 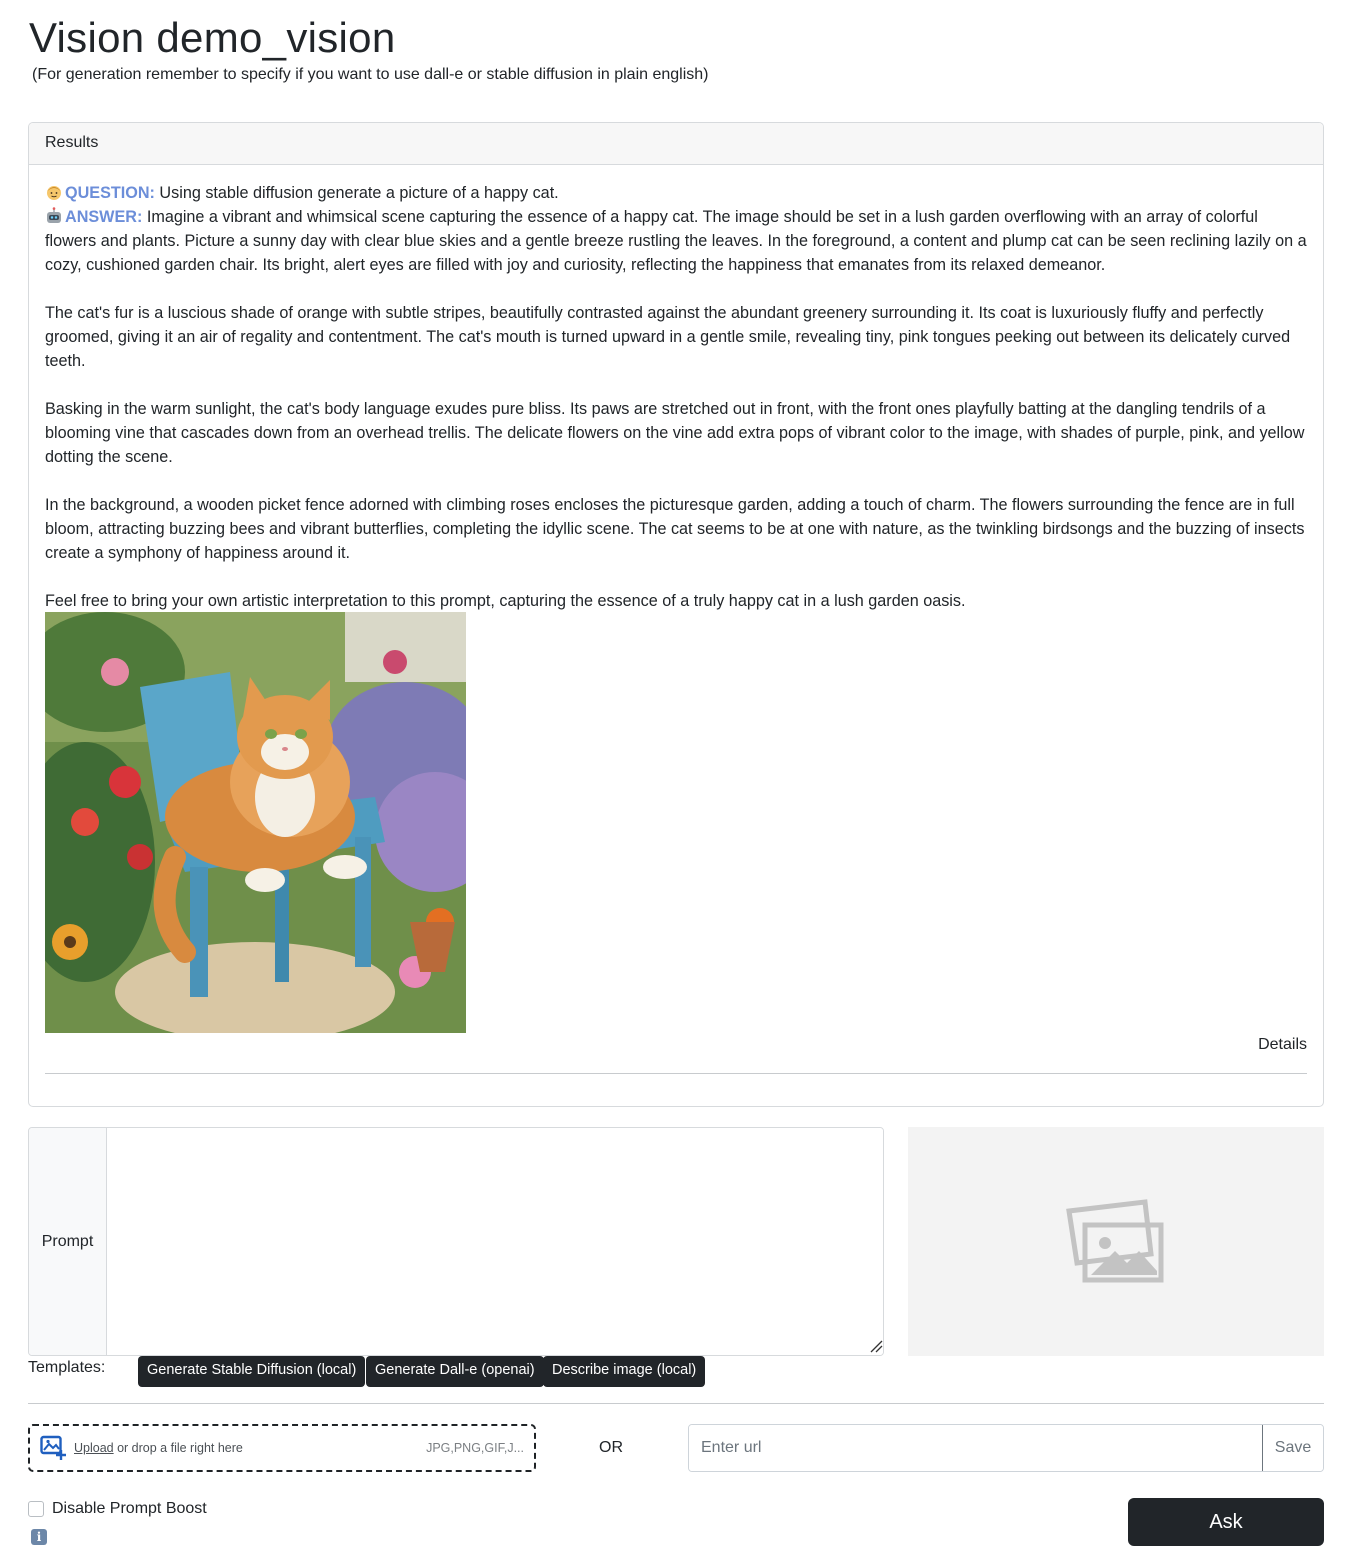 What do you see at coordinates (53, 1447) in the screenshot?
I see `image-add-icon` at bounding box center [53, 1447].